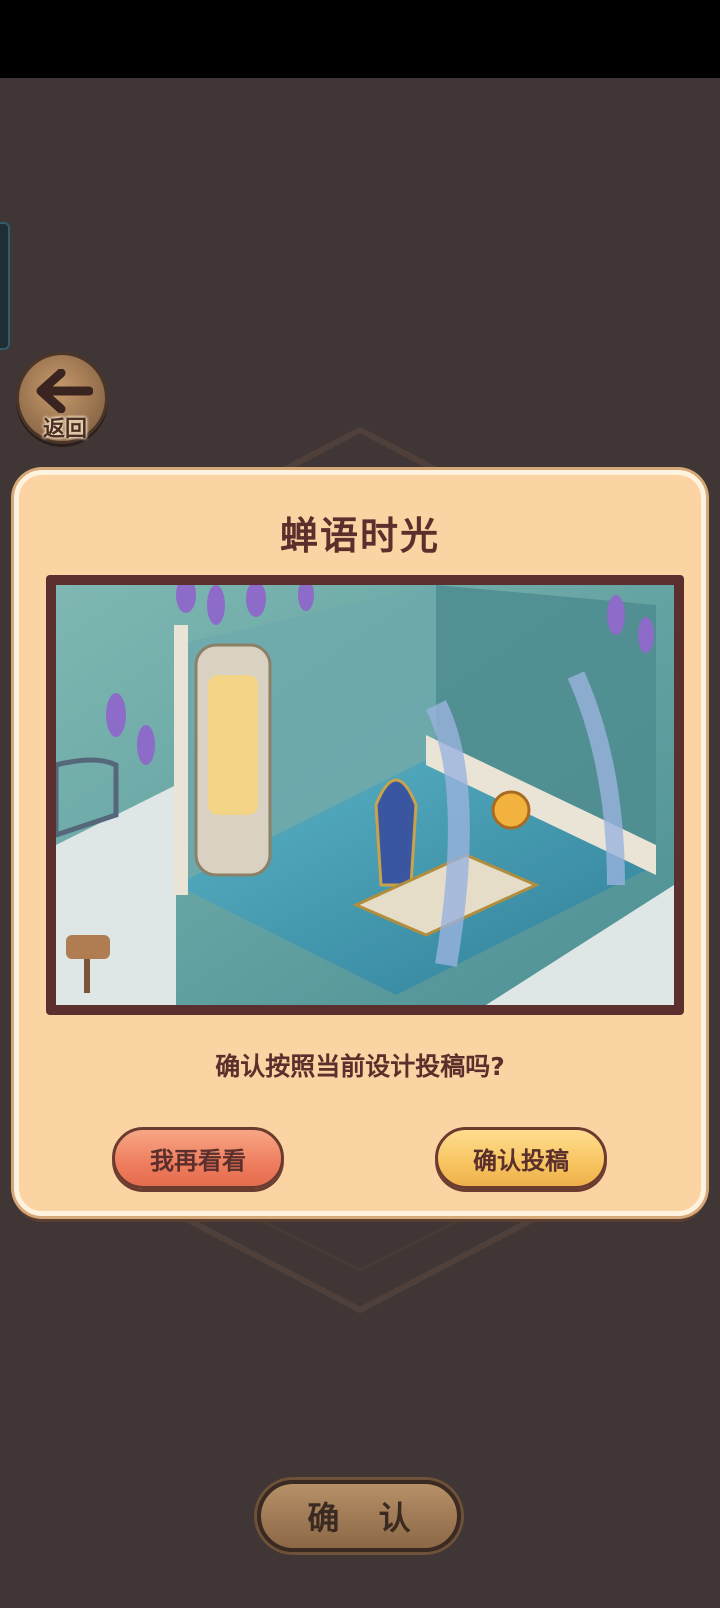 This screenshot has width=720, height=1608. What do you see at coordinates (64, 391) in the screenshot?
I see `arrow-left-icon` at bounding box center [64, 391].